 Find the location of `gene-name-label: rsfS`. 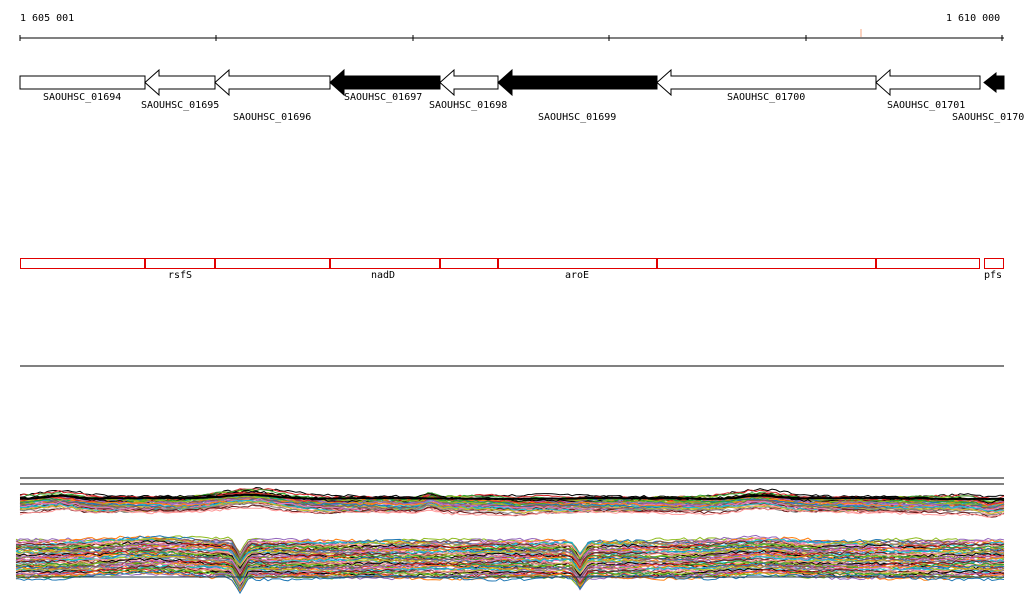

gene-name-label: rsfS is located at coordinates (180, 275).